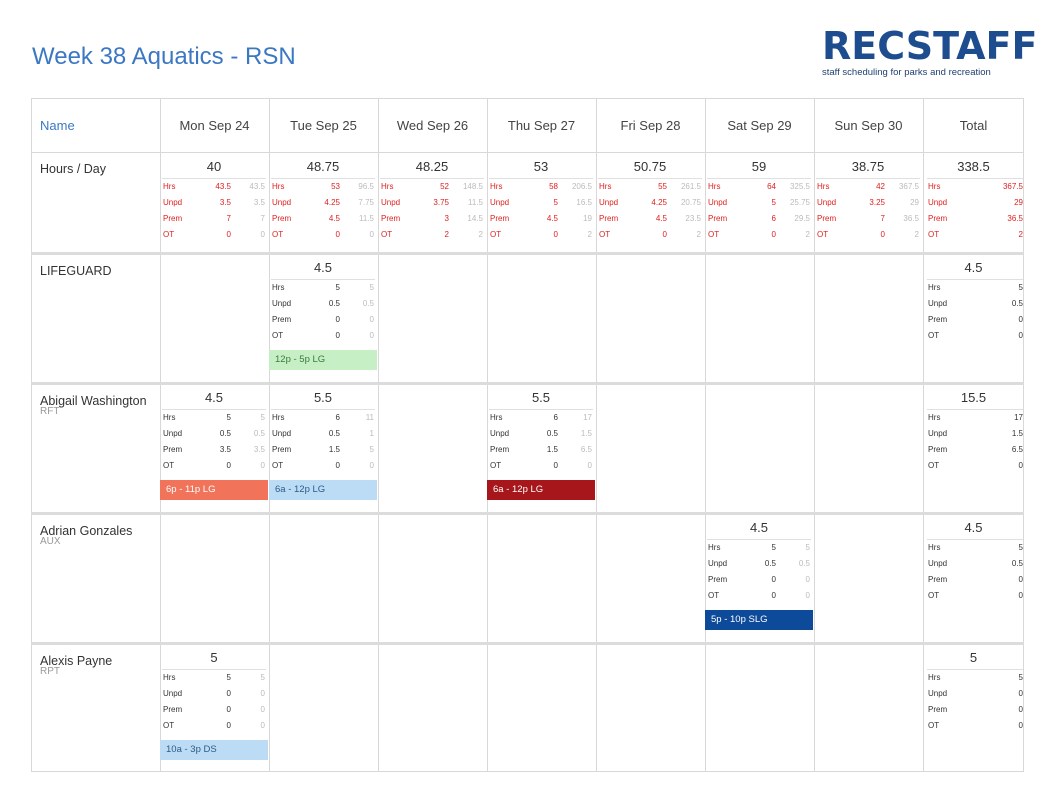 The width and height of the screenshot is (1052, 791). I want to click on stats-block: Hrs 43.5 43.5 Unpd 3.5 3.5 Prem 7 7 OT 0 0, so click(214, 210).